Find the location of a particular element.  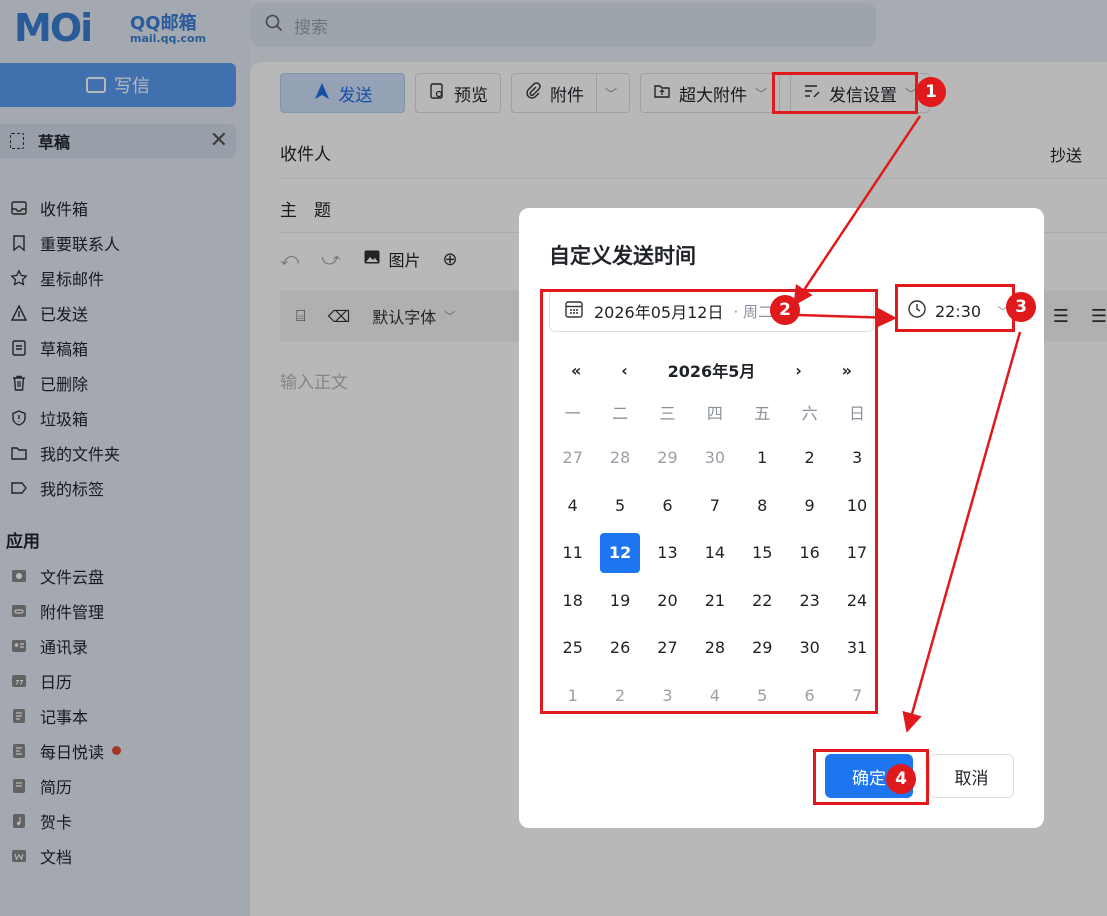

step-badge-4: 4 is located at coordinates (901, 779).